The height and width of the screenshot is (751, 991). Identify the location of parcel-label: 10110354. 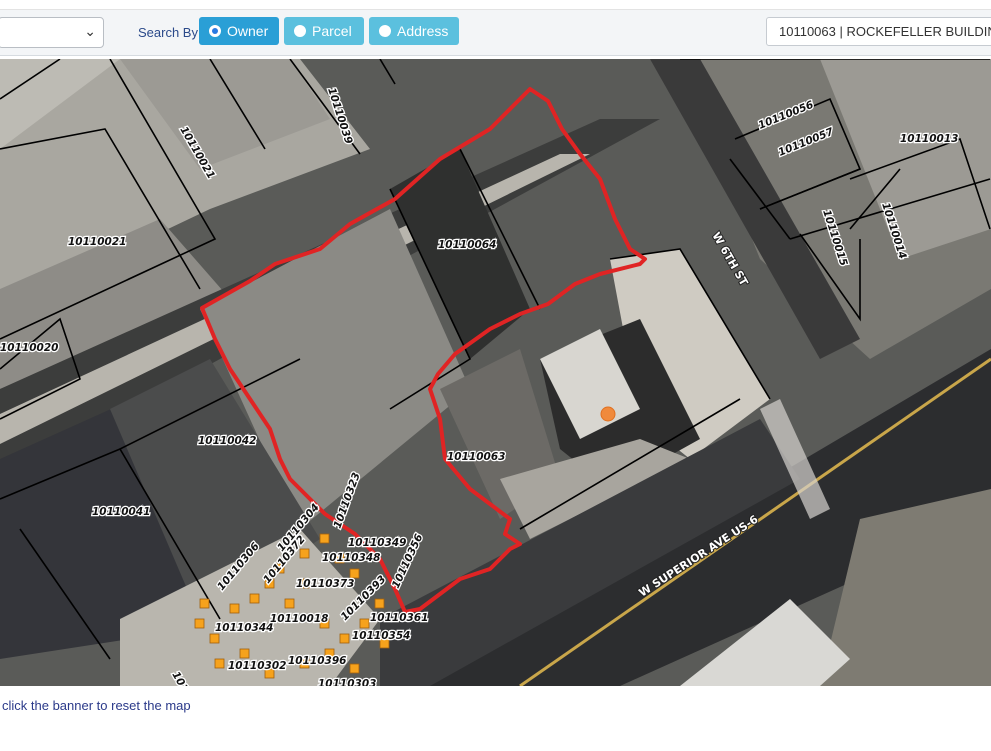
(381, 636).